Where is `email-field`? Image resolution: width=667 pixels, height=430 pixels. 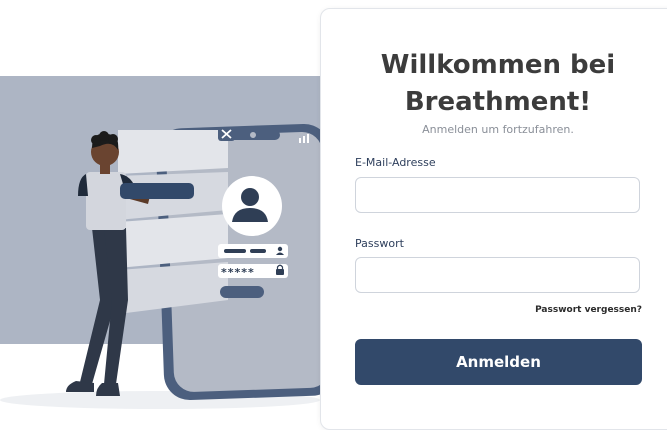 email-field is located at coordinates (497, 195).